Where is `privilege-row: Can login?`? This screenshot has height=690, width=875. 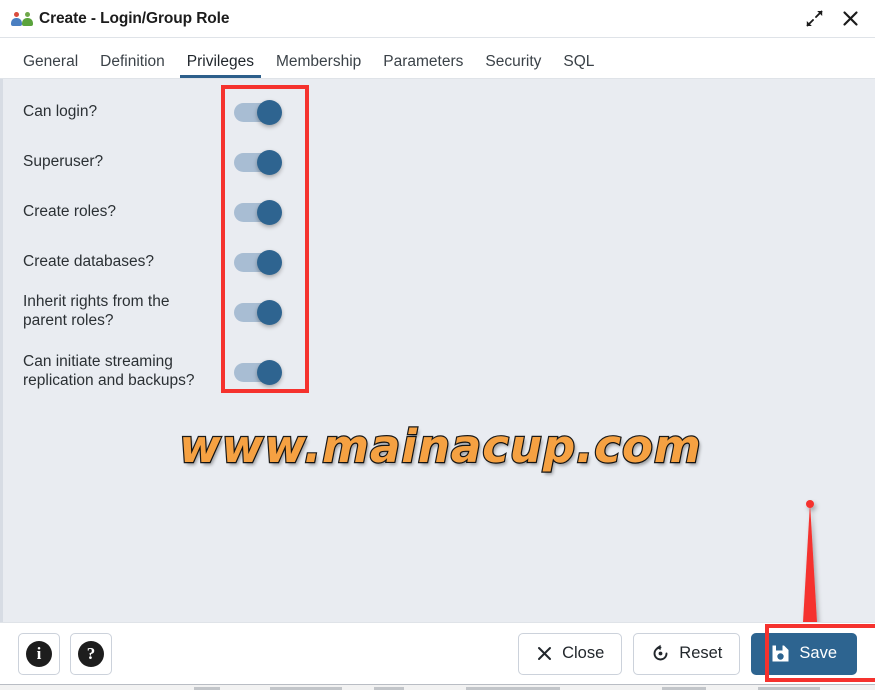 privilege-row: Can login? is located at coordinates (168, 112).